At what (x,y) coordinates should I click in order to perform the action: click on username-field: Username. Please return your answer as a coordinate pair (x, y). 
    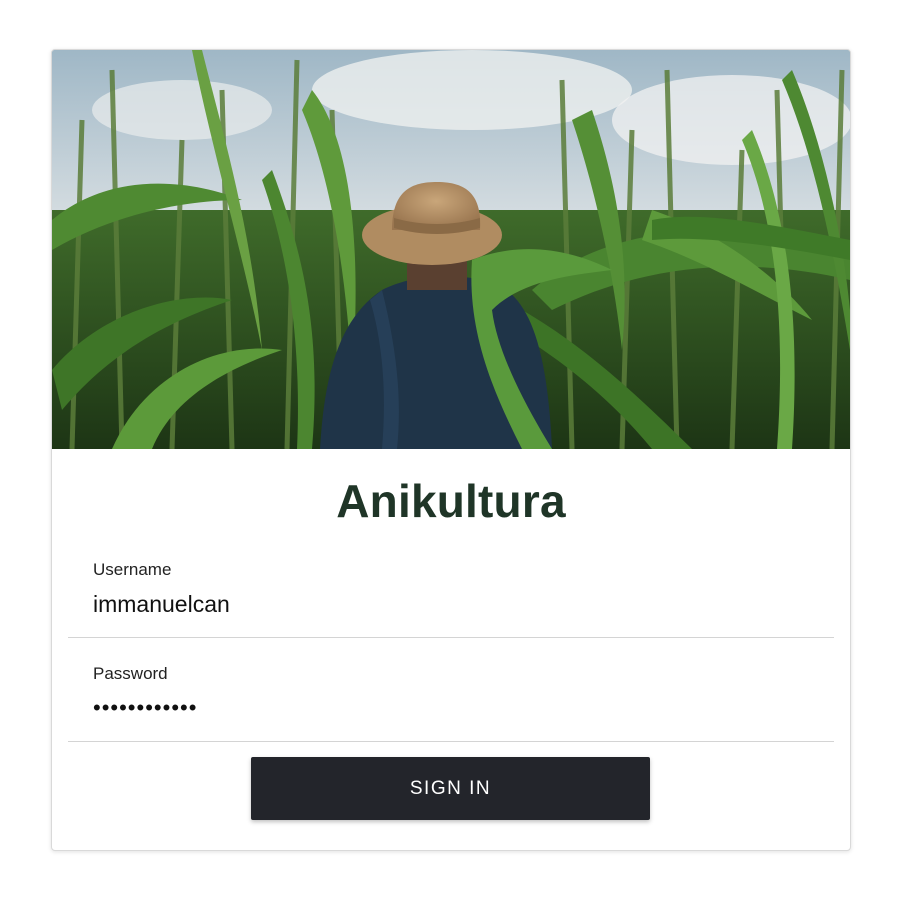
    Looking at the image, I should click on (451, 589).